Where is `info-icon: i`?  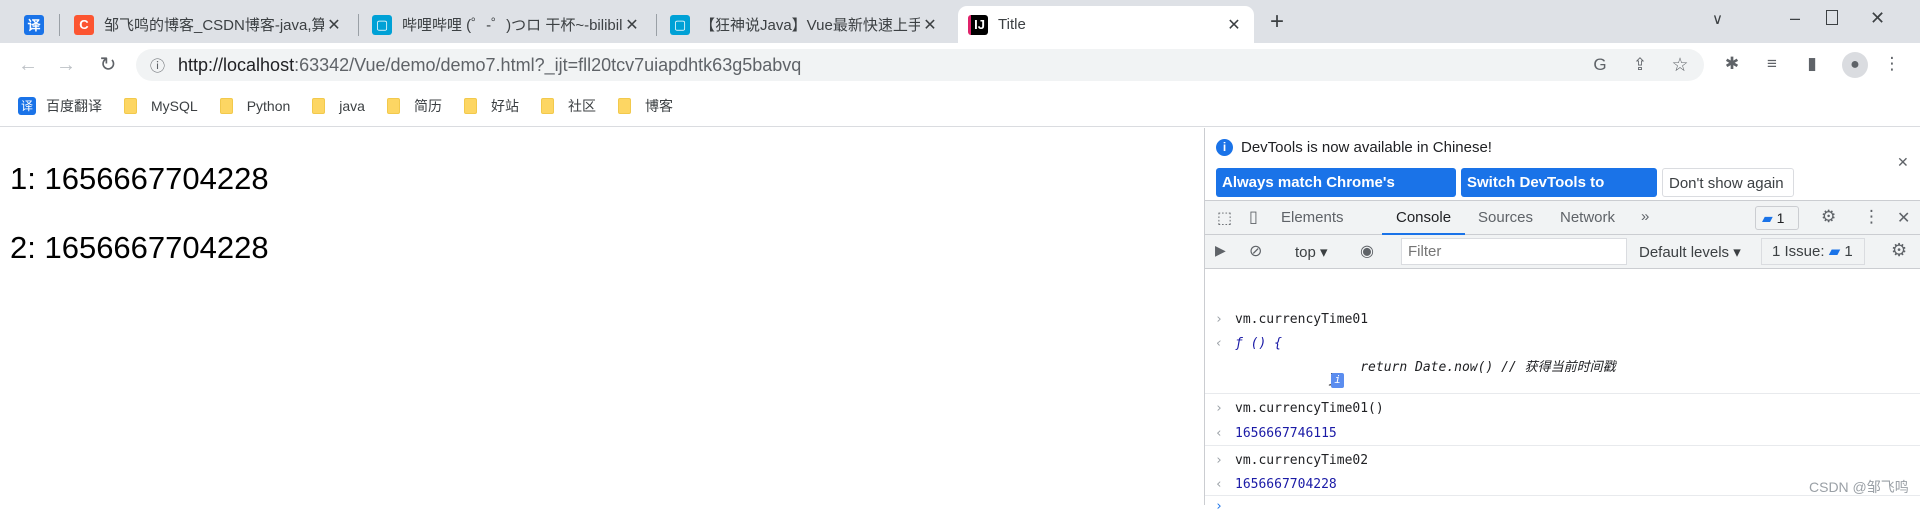
info-icon: i is located at coordinates (1224, 147).